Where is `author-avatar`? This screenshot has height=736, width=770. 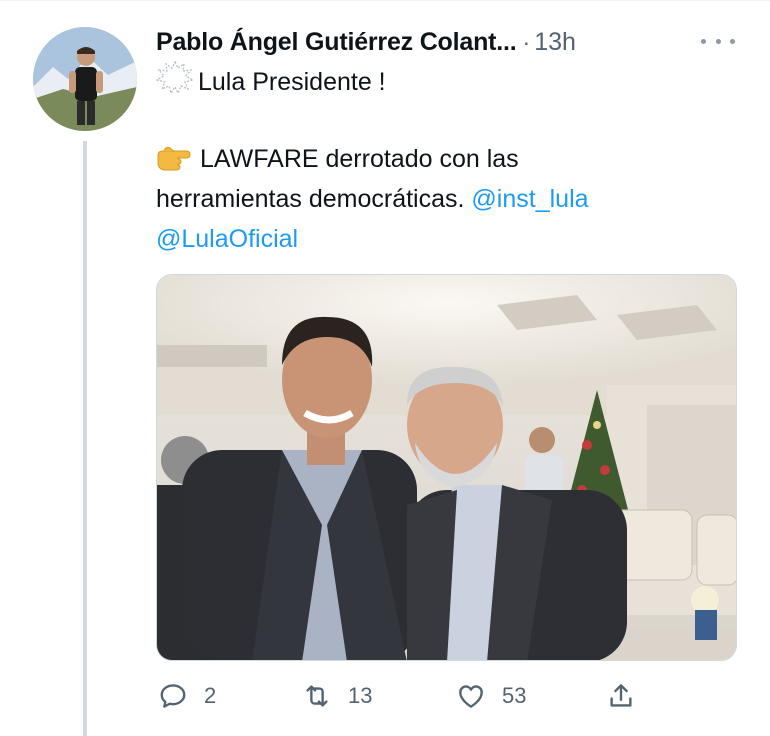 author-avatar is located at coordinates (85, 79).